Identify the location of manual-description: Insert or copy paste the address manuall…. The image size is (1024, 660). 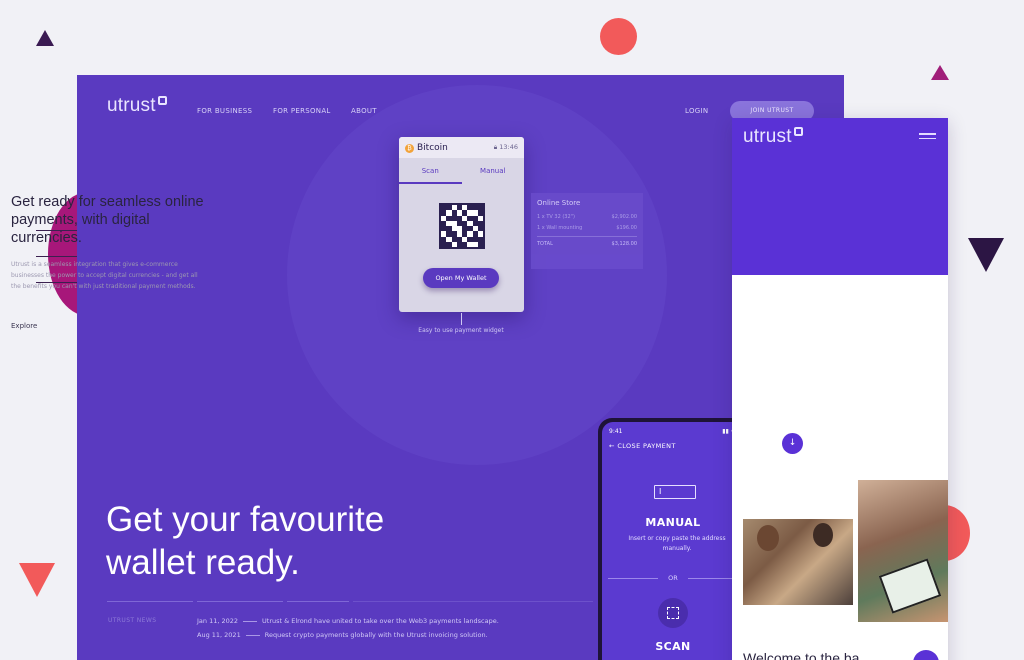
(677, 543).